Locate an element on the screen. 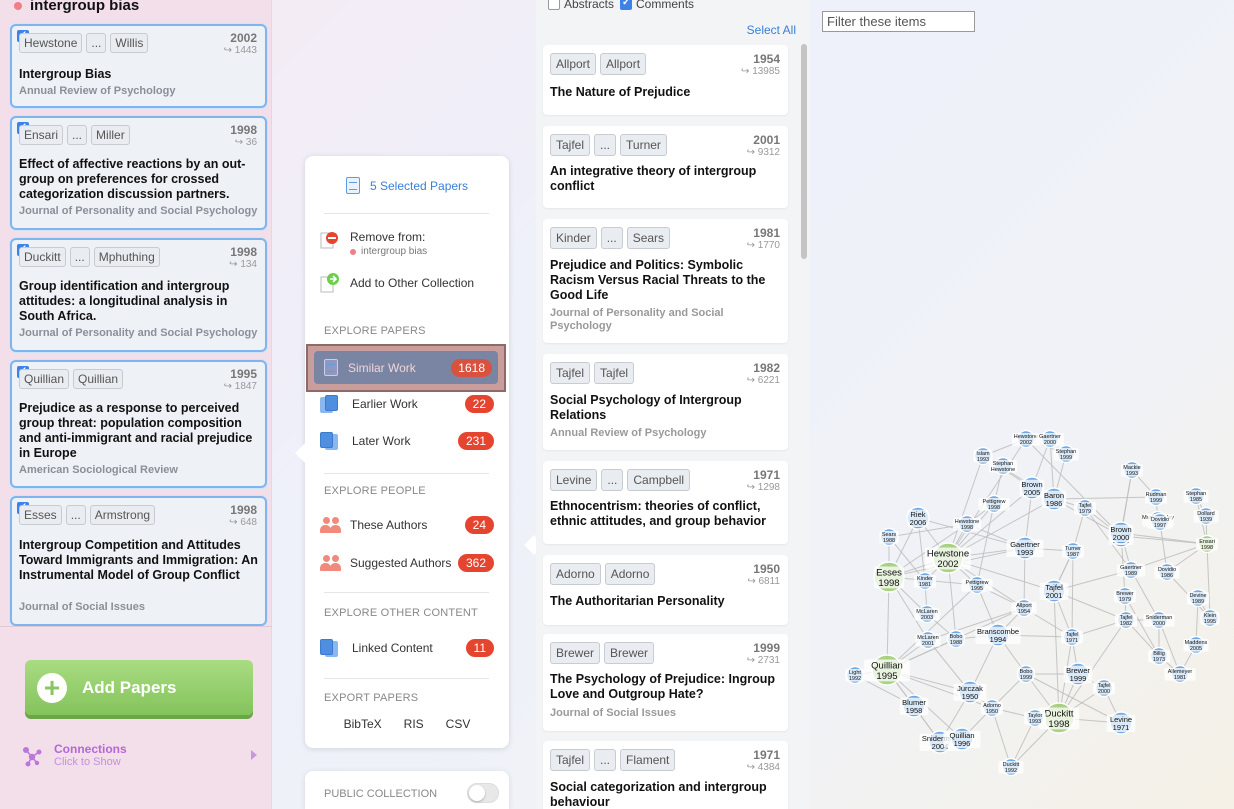 The image size is (1234, 809). graph-node: Brewer 1979 is located at coordinates (1125, 596).